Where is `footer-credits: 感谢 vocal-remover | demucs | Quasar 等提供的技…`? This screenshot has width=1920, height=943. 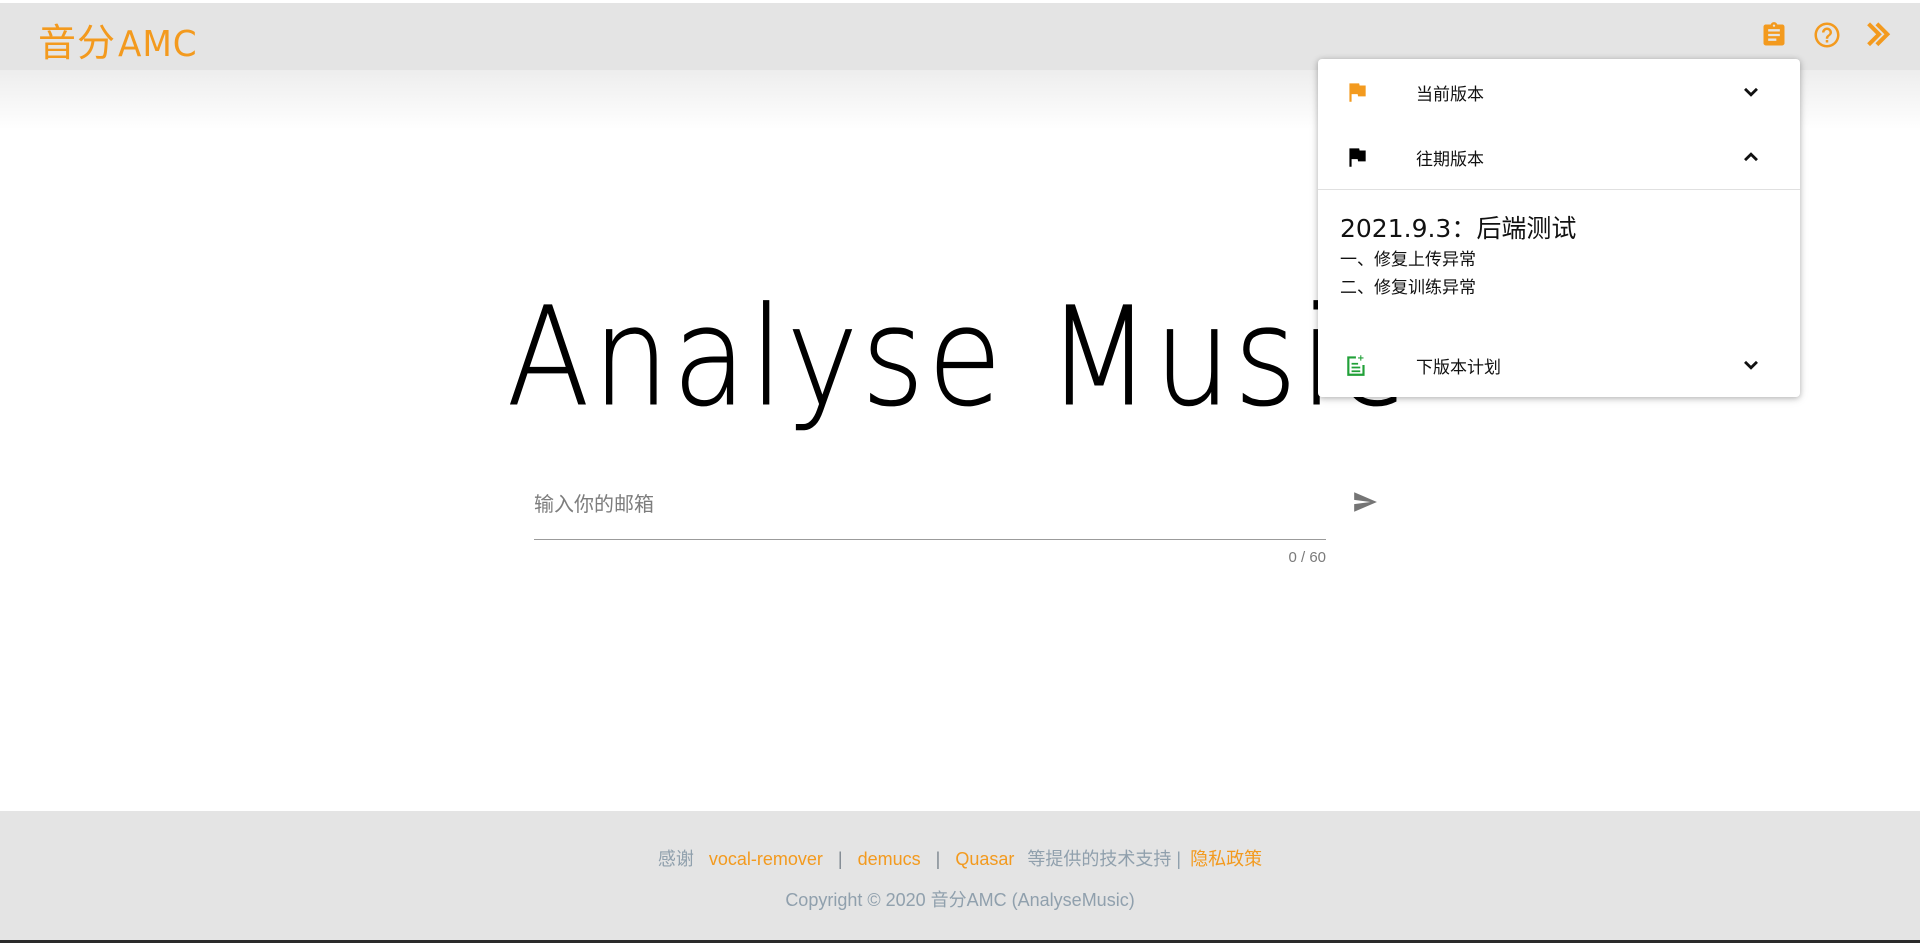 footer-credits: 感谢 vocal-remover | demucs | Quasar 等提供的技… is located at coordinates (960, 858).